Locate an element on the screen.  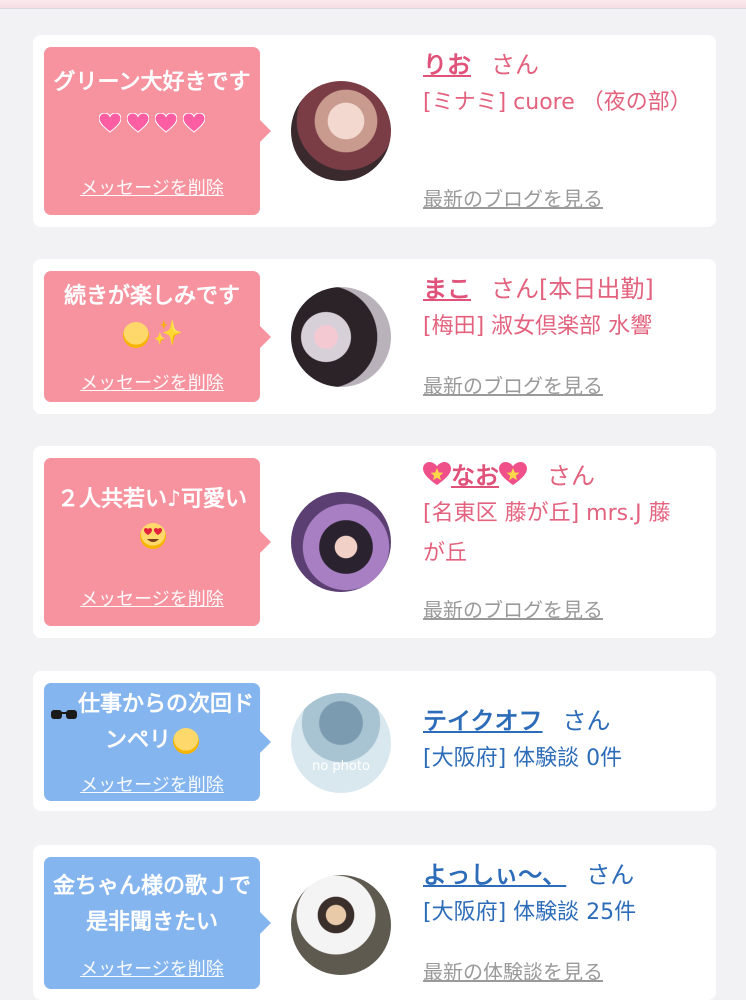
message-text: 金ちゃん様の歌Ｊで是非聞きたい is located at coordinates (152, 905).